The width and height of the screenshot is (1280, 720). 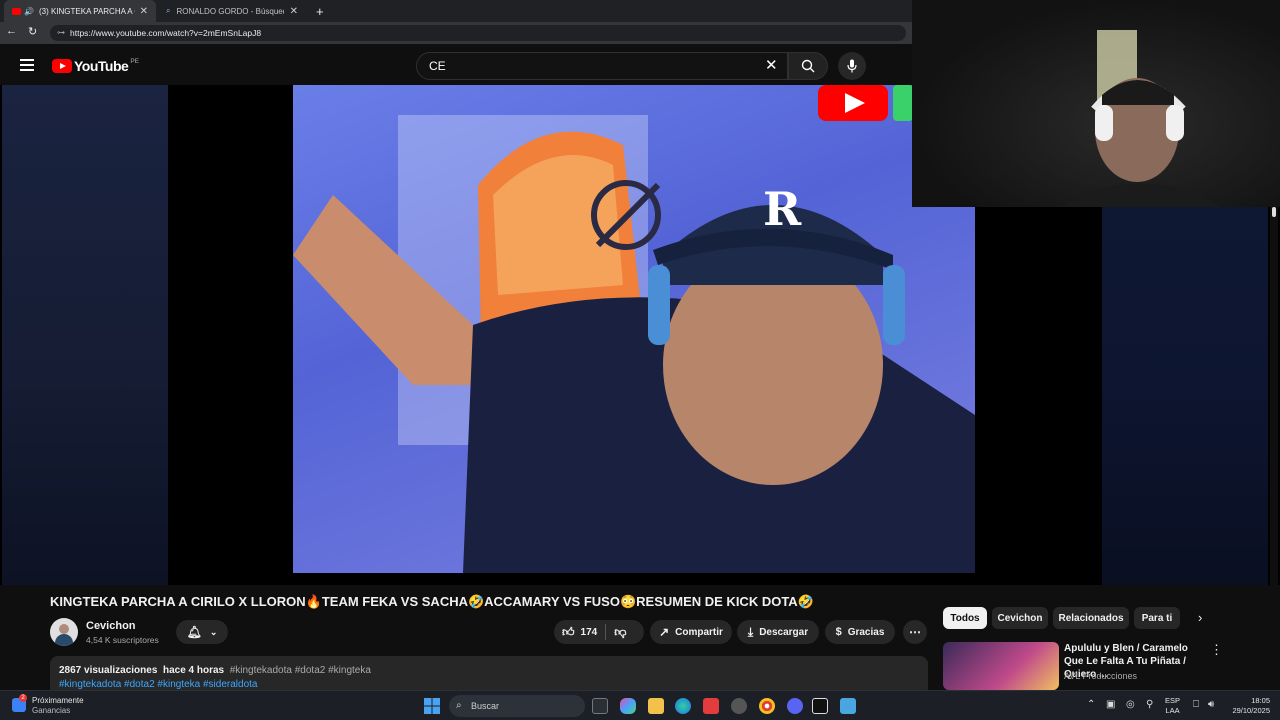 What do you see at coordinates (1142, 118) in the screenshot?
I see `streamer-webcam-image` at bounding box center [1142, 118].